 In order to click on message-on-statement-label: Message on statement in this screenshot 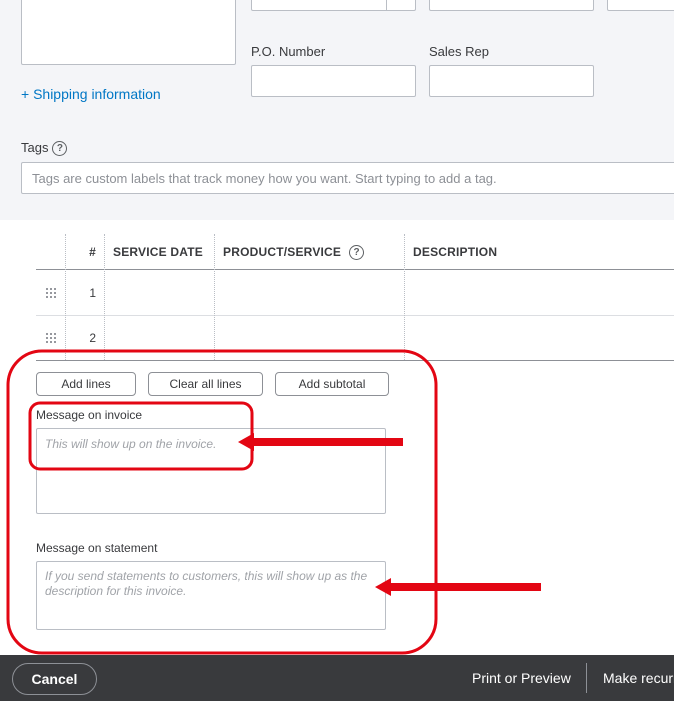, I will do `click(97, 548)`.